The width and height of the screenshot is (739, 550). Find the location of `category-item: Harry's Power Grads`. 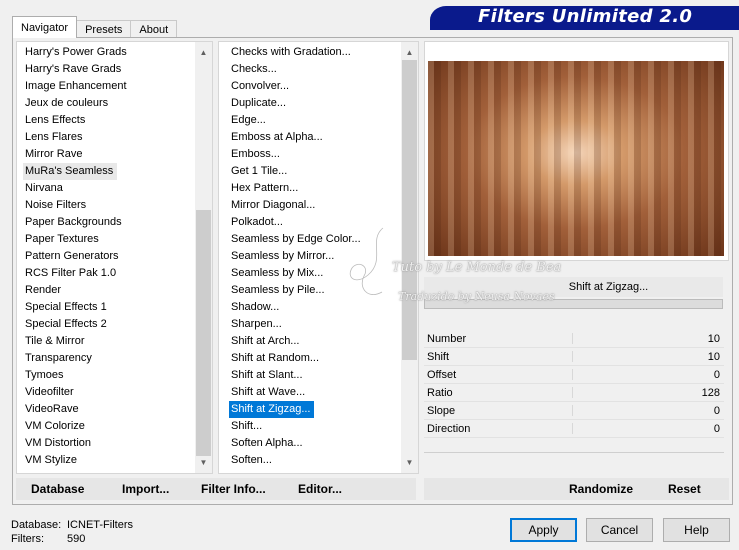

category-item: Harry's Power Grads is located at coordinates (109, 52).